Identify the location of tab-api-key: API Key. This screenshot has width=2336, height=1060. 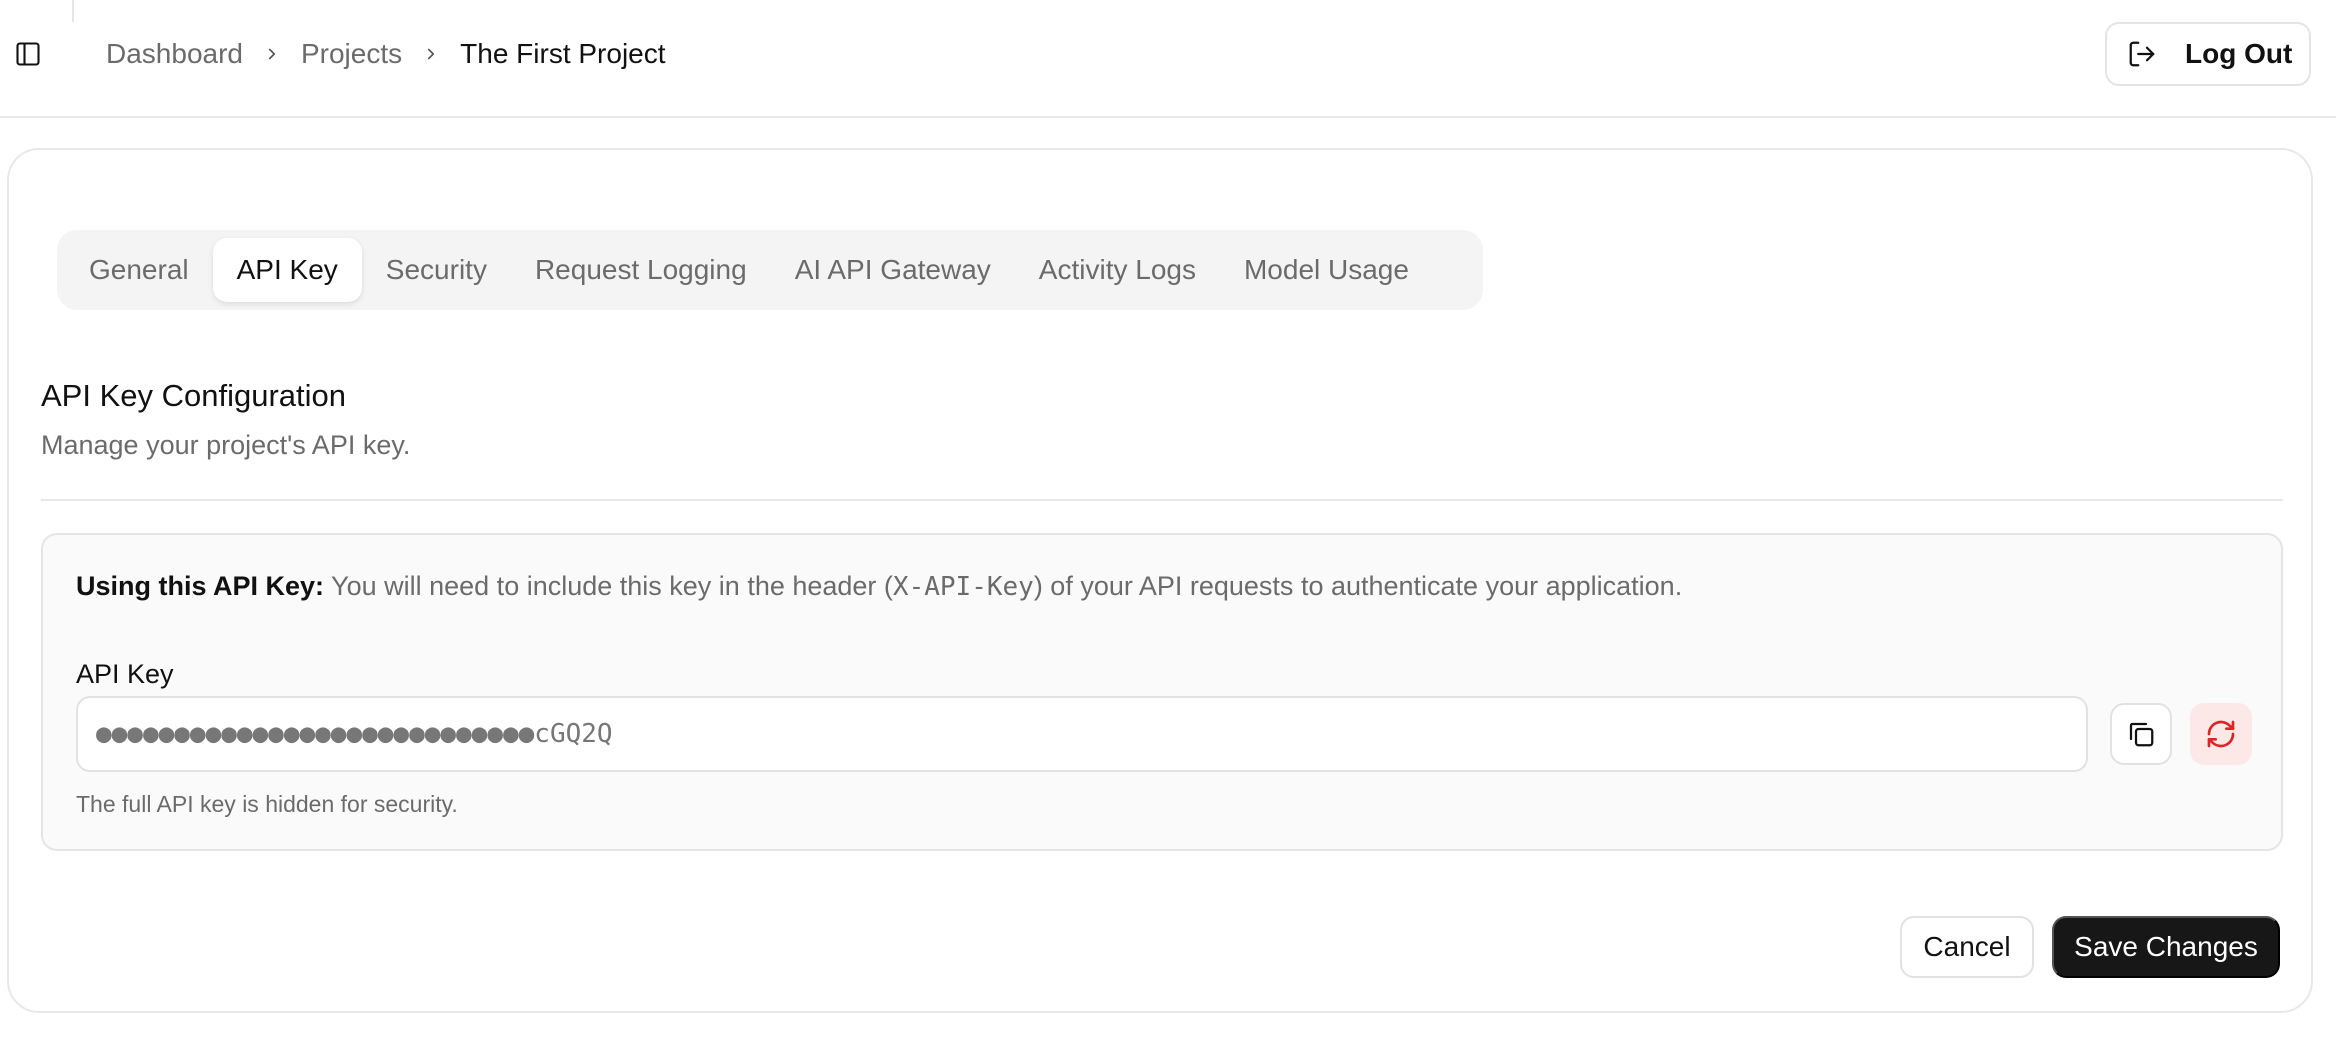
(287, 270).